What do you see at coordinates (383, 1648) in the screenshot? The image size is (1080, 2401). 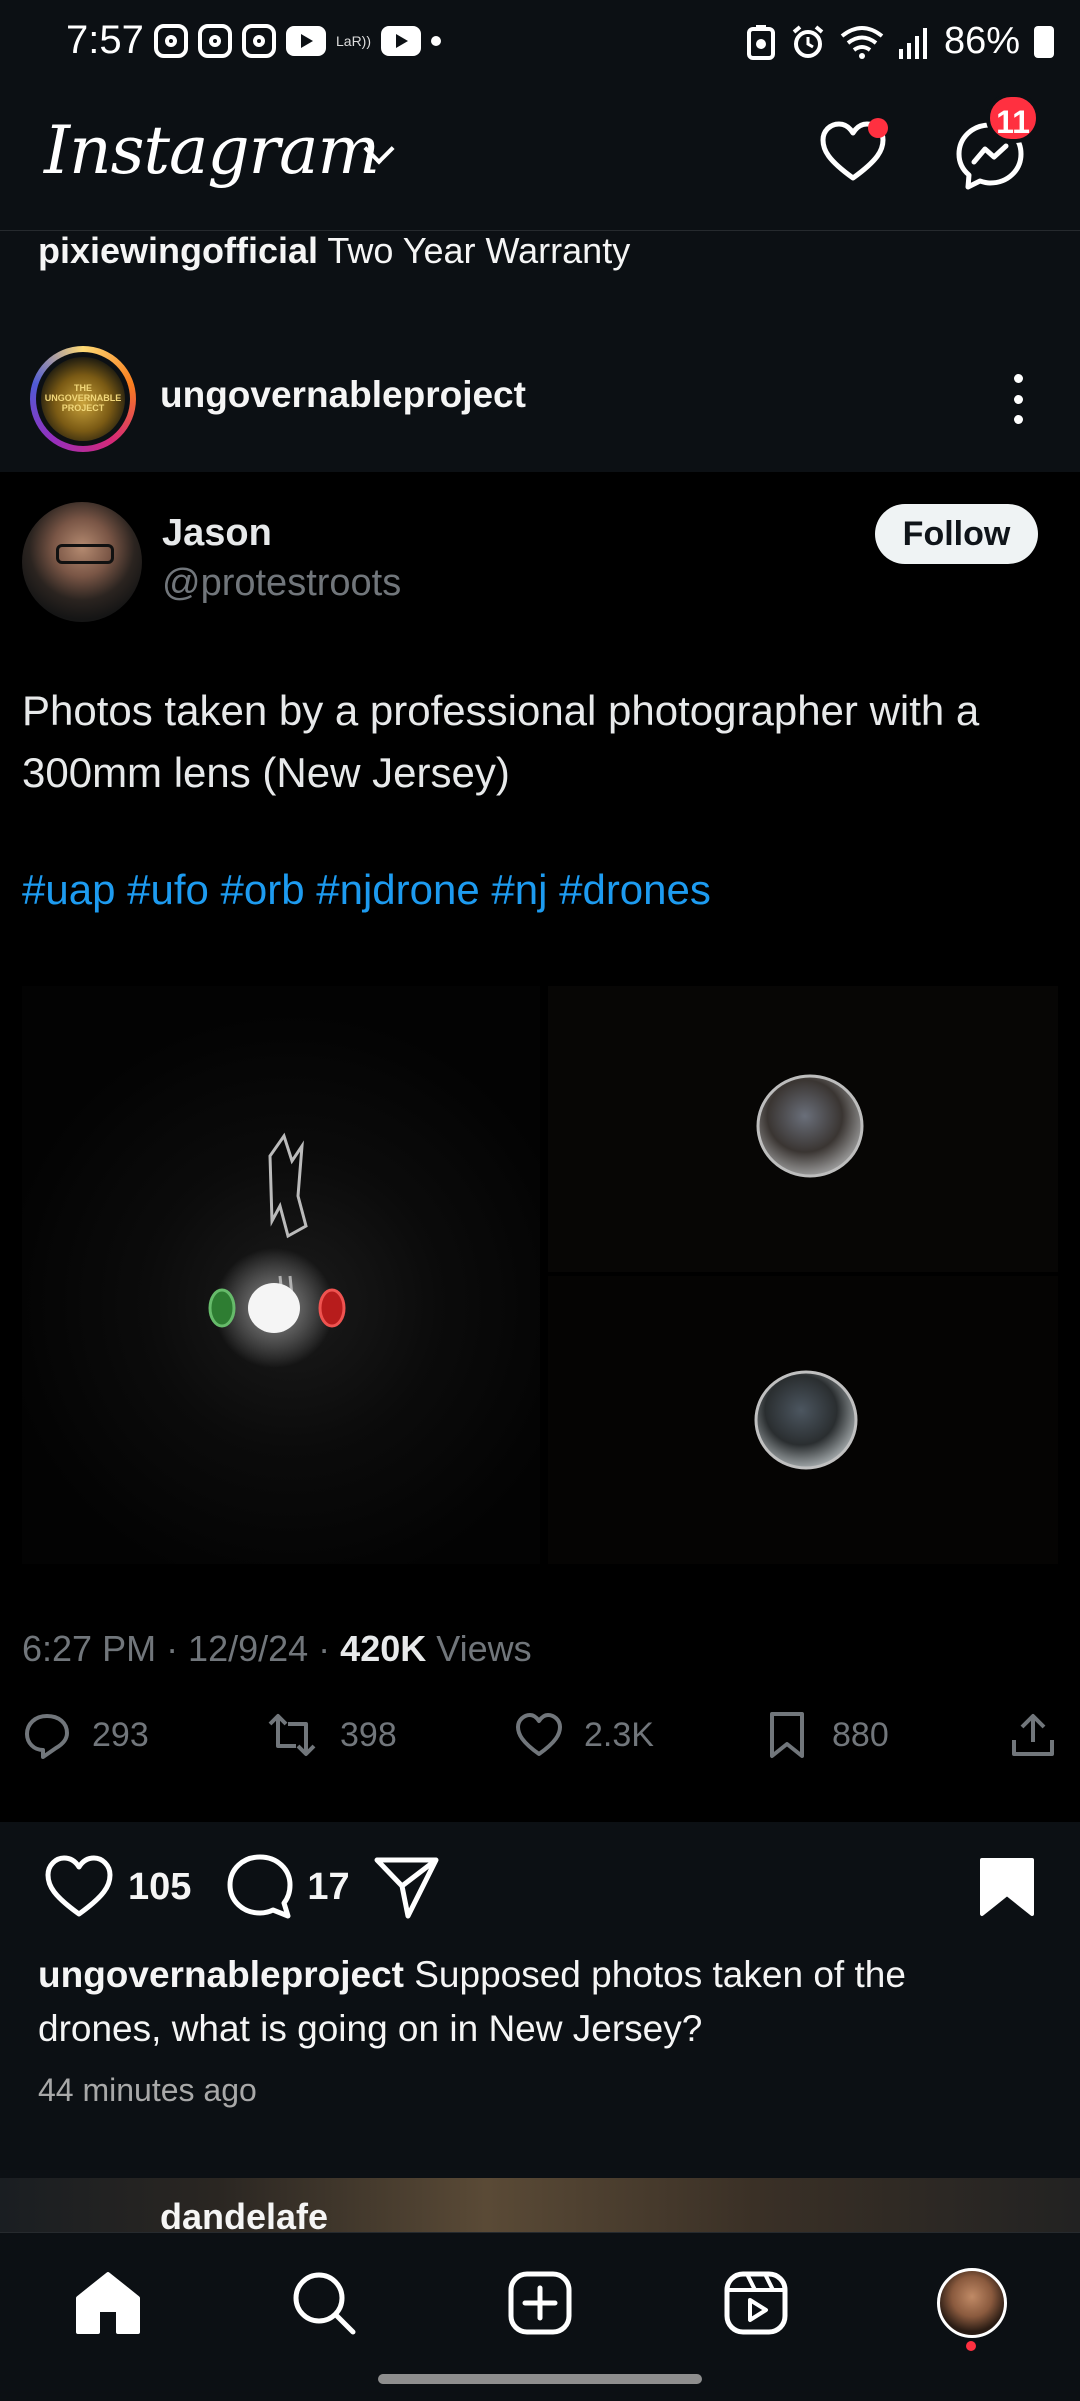 I see `tweet-views-count: 420K` at bounding box center [383, 1648].